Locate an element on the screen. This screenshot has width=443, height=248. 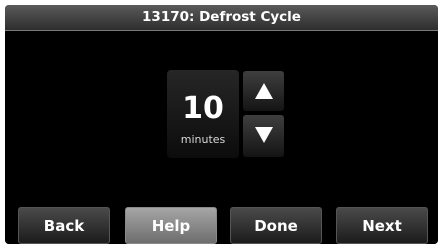
page-title: 13170: Defrost Cycle is located at coordinates (221, 18).